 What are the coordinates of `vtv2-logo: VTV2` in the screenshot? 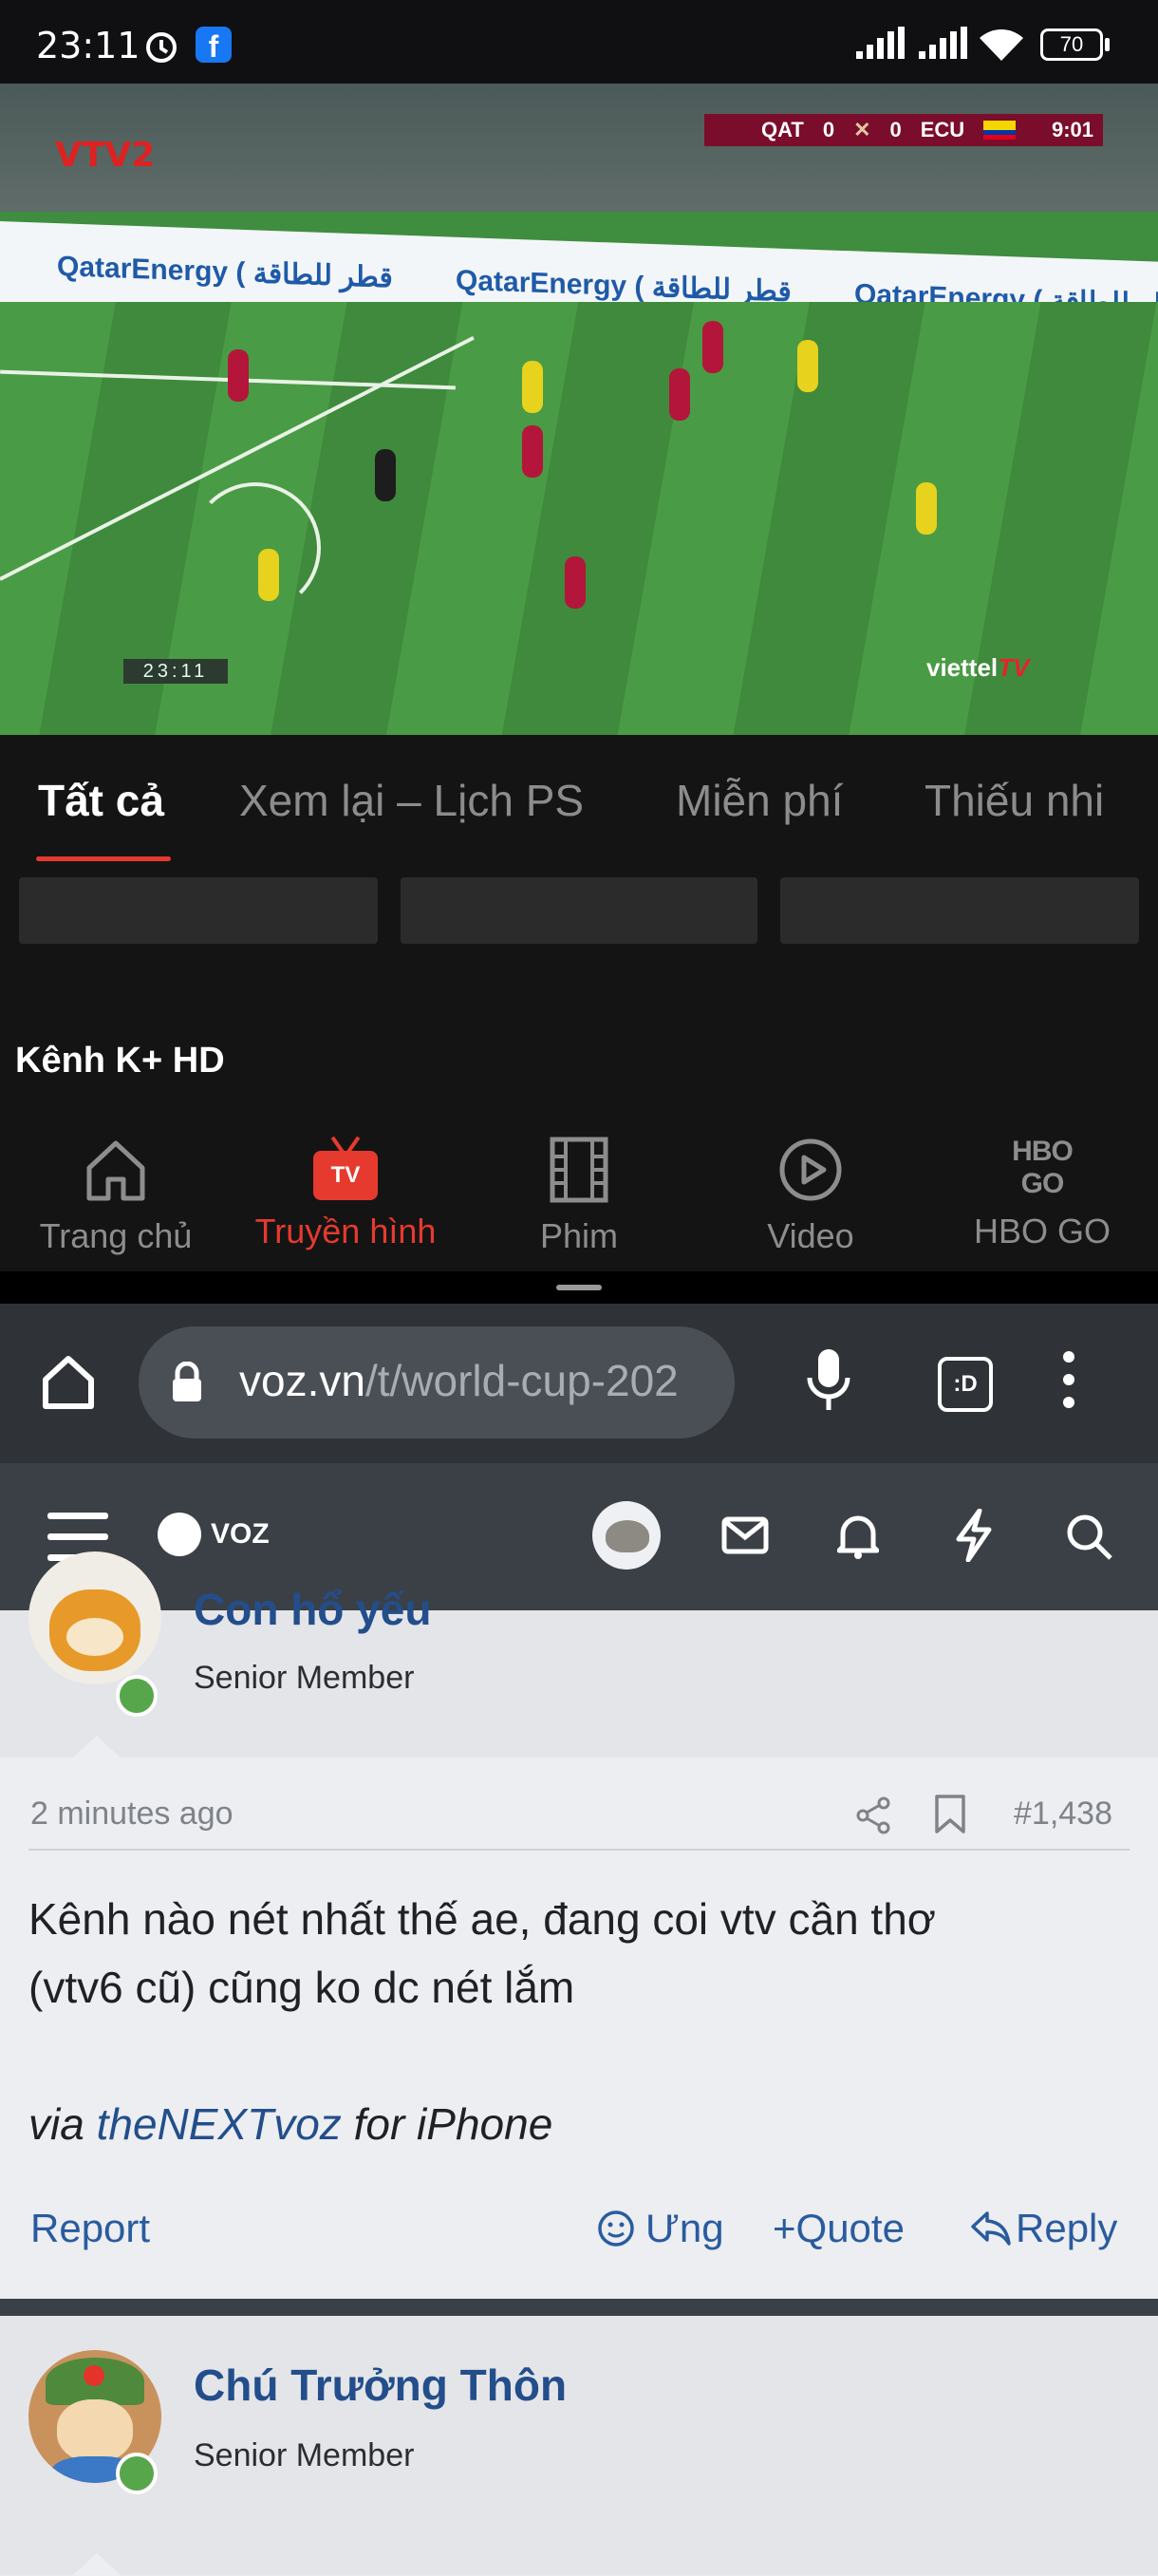 It's located at (105, 155).